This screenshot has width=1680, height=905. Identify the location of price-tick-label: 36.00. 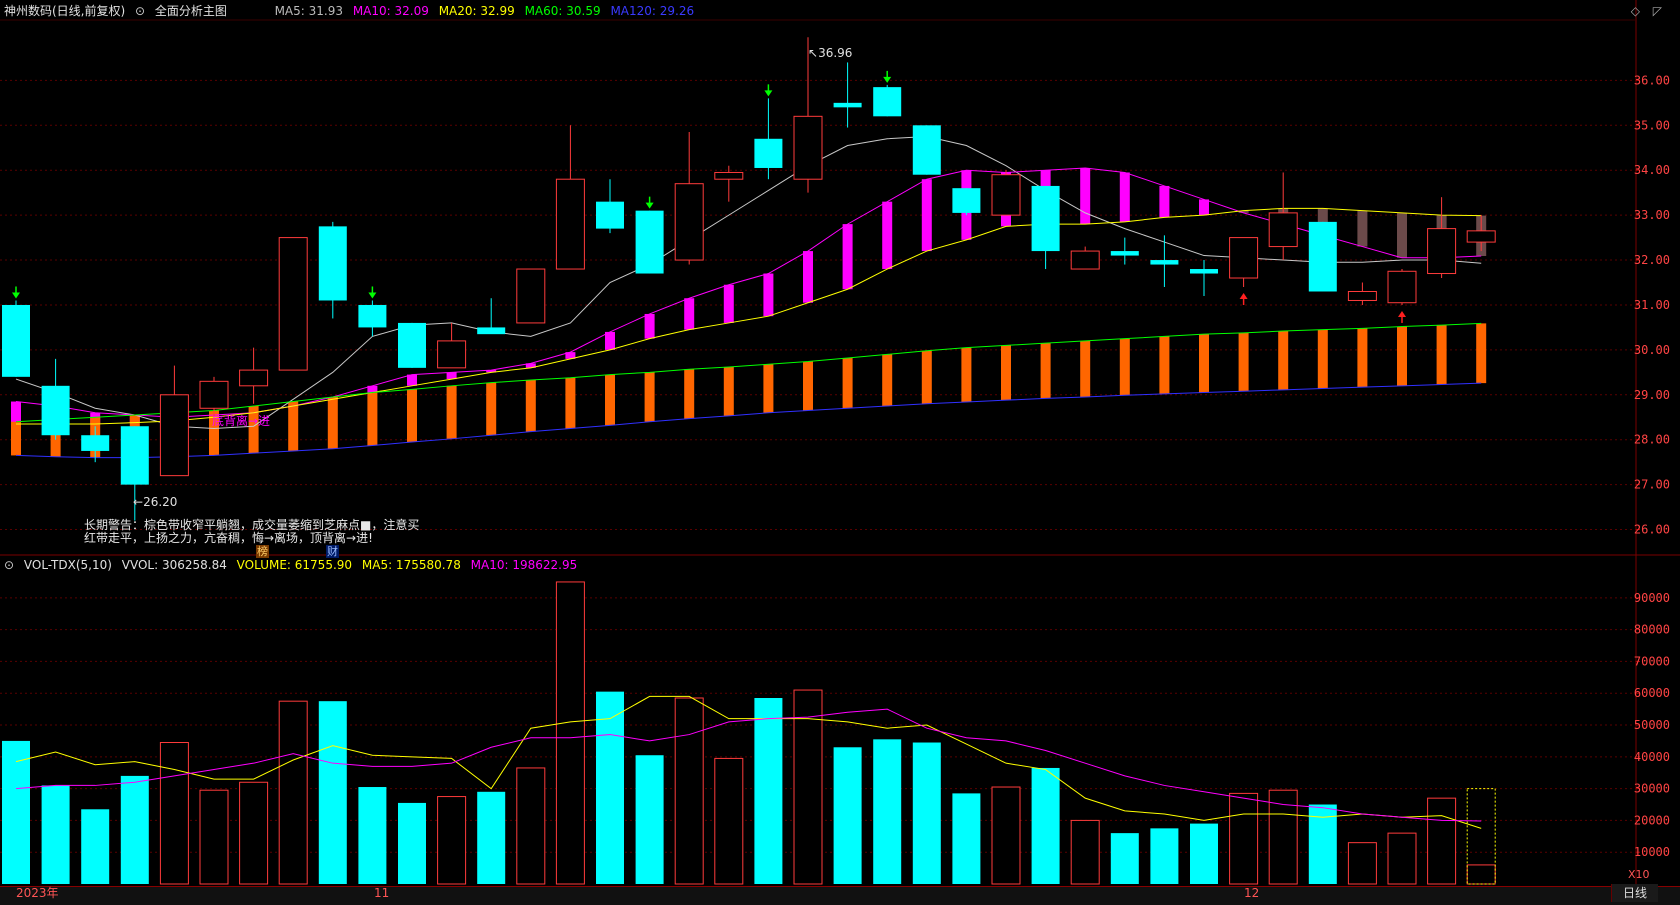
(1652, 80).